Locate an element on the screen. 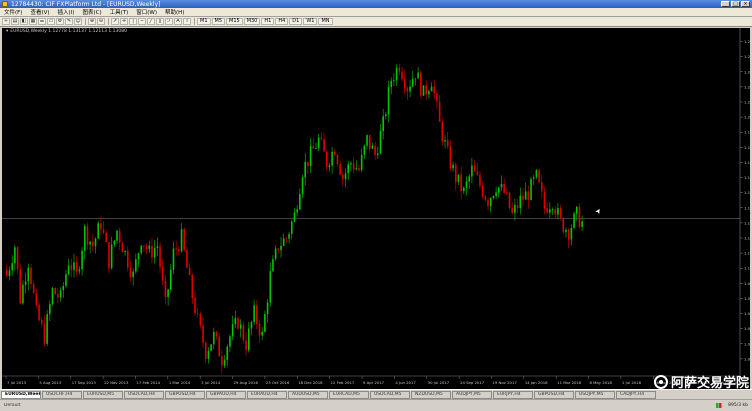 This screenshot has width=752, height=411. chart-tab: EURUSD,M5 is located at coordinates (103, 394).